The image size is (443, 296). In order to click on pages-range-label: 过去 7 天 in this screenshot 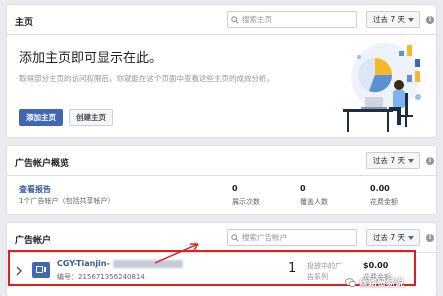, I will do `click(389, 19)`.